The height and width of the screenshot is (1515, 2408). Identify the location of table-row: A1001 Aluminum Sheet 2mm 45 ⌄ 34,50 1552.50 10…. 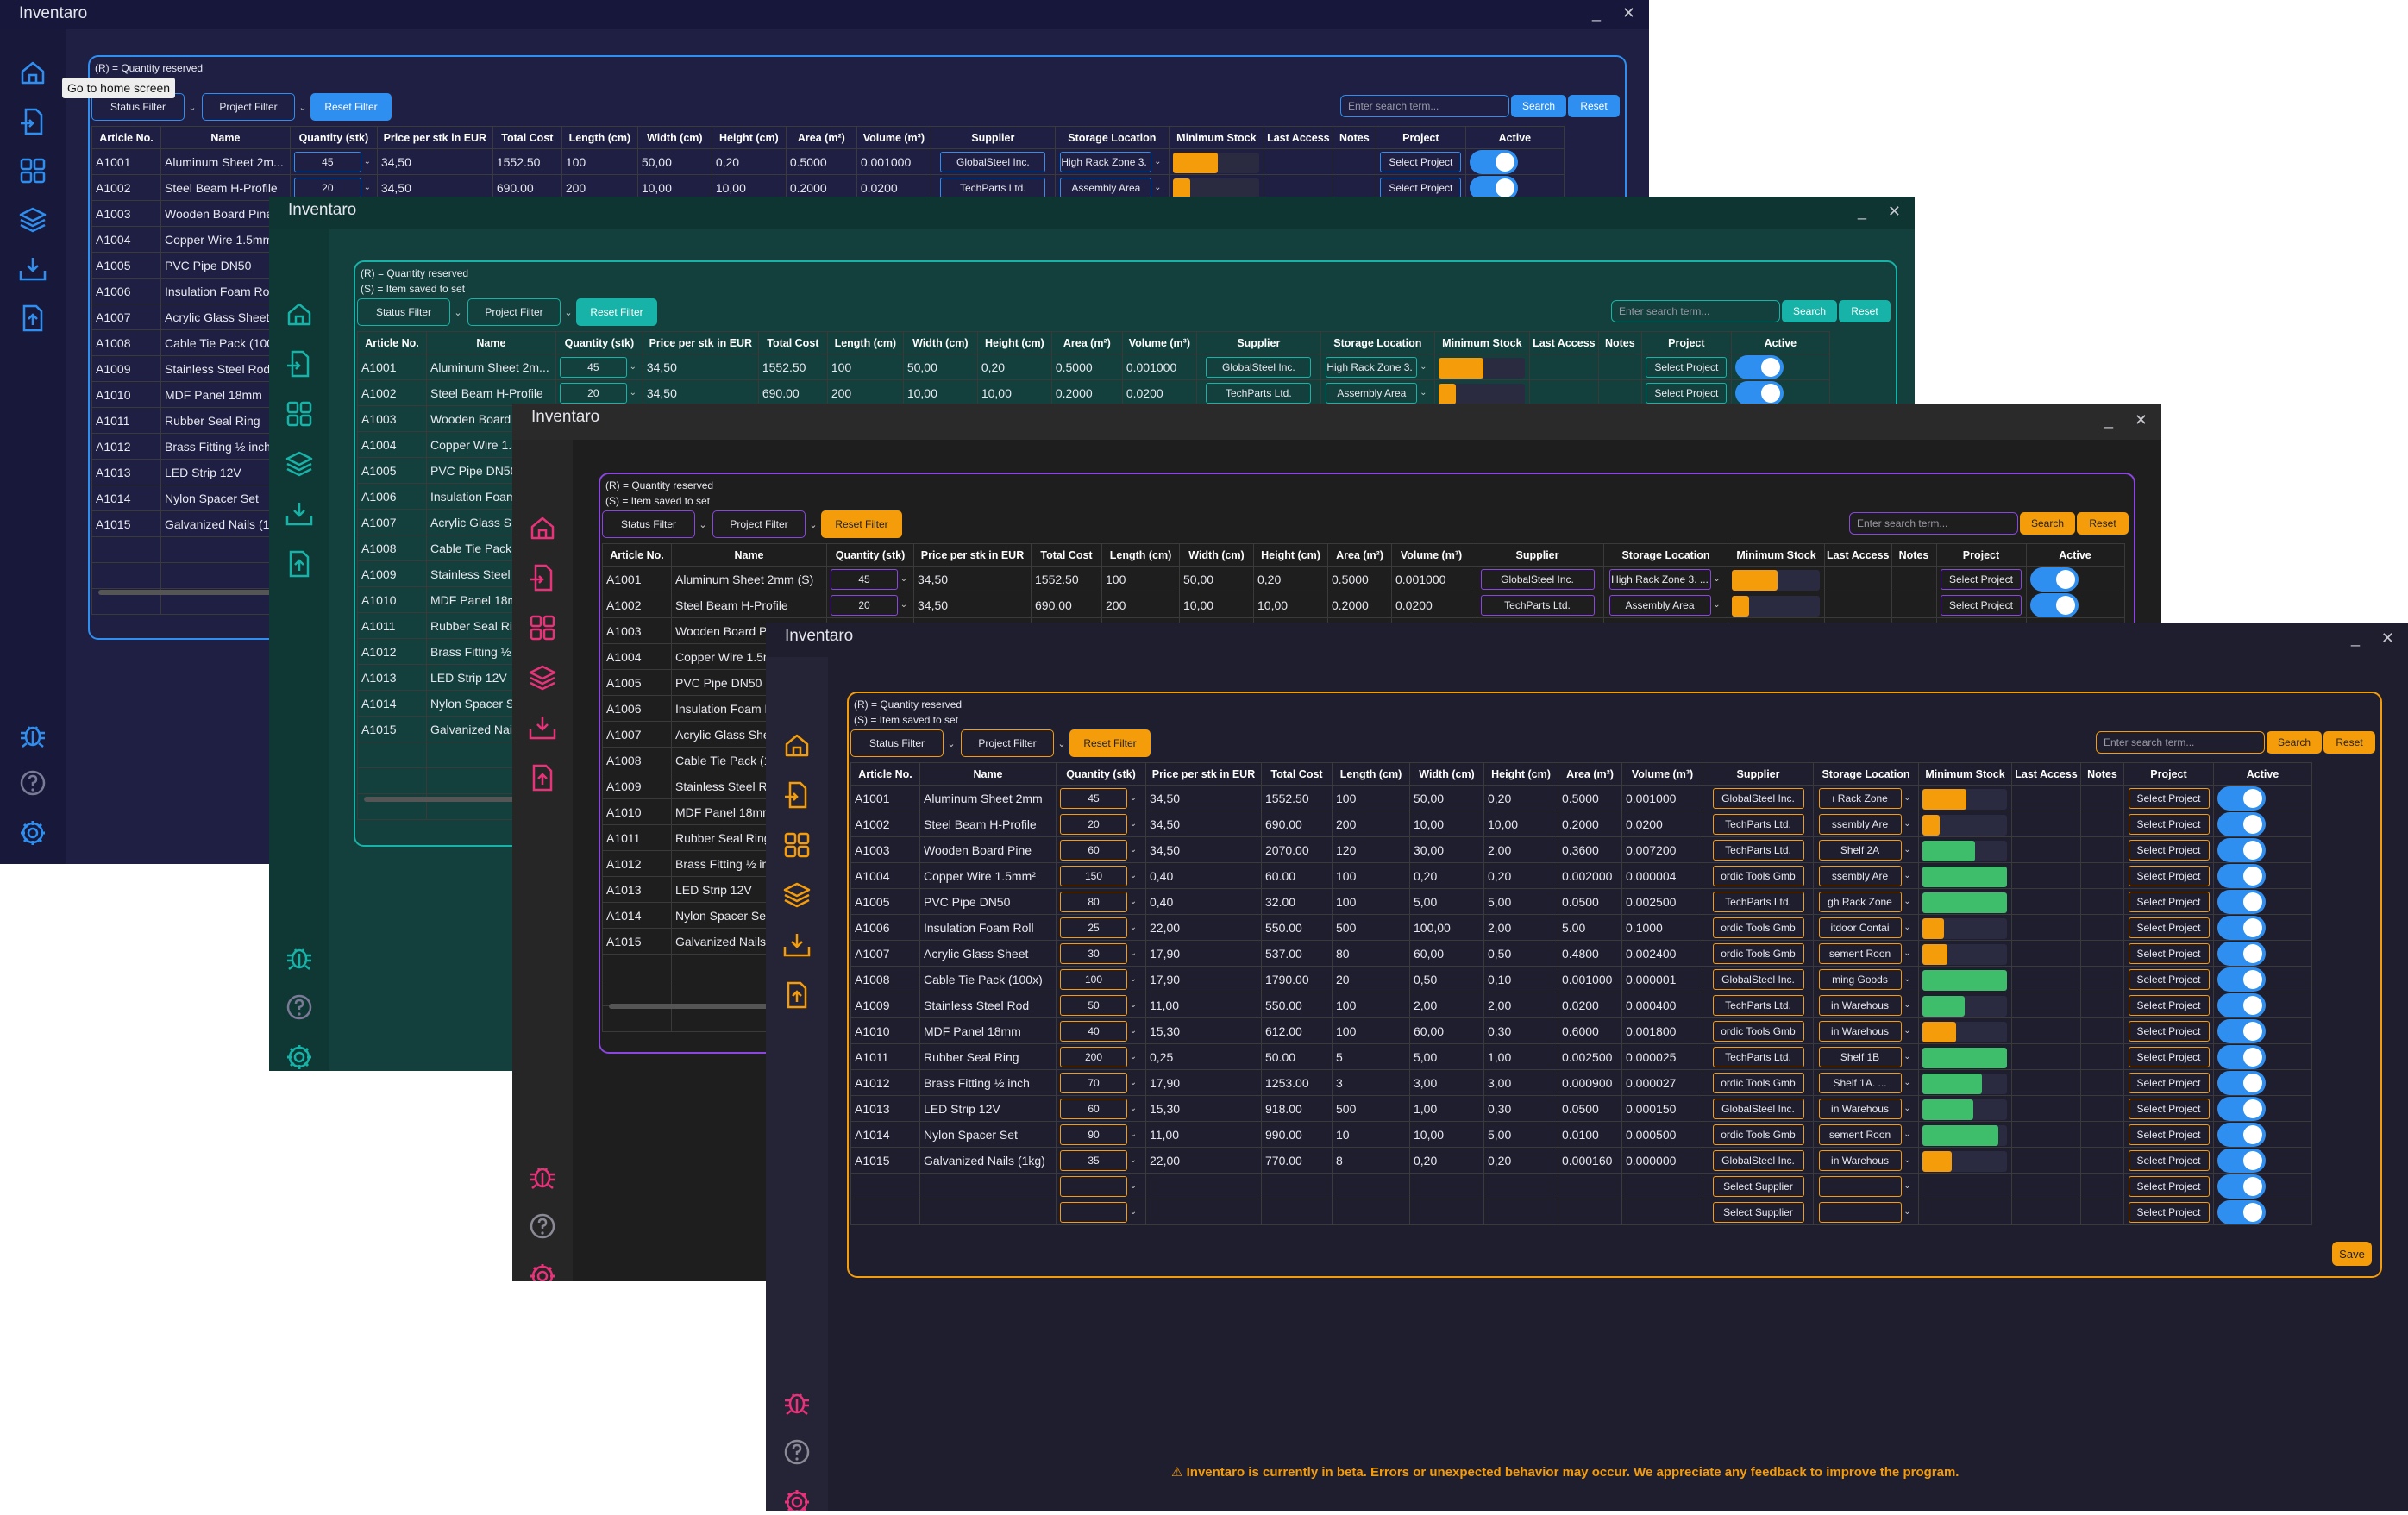
(1581, 798).